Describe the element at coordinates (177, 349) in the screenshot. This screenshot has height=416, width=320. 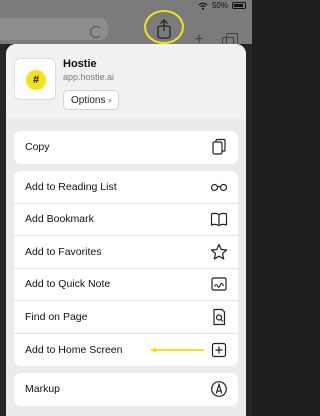
I see `highlight-arrow-icon` at that location.